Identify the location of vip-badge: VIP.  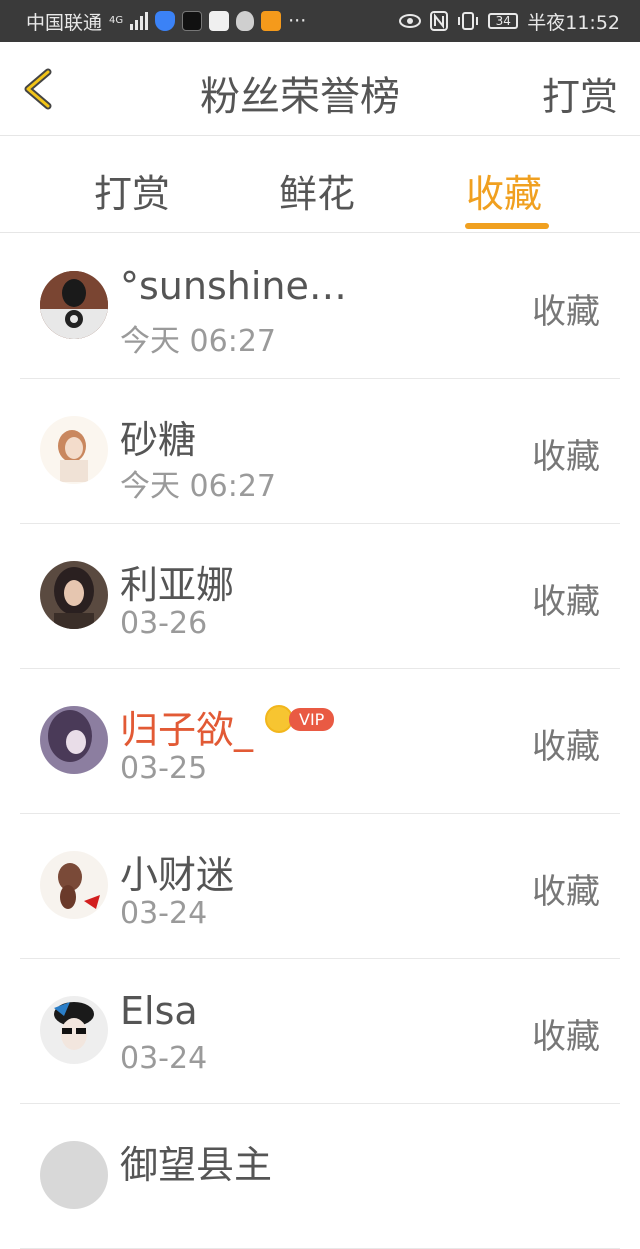
(300, 719).